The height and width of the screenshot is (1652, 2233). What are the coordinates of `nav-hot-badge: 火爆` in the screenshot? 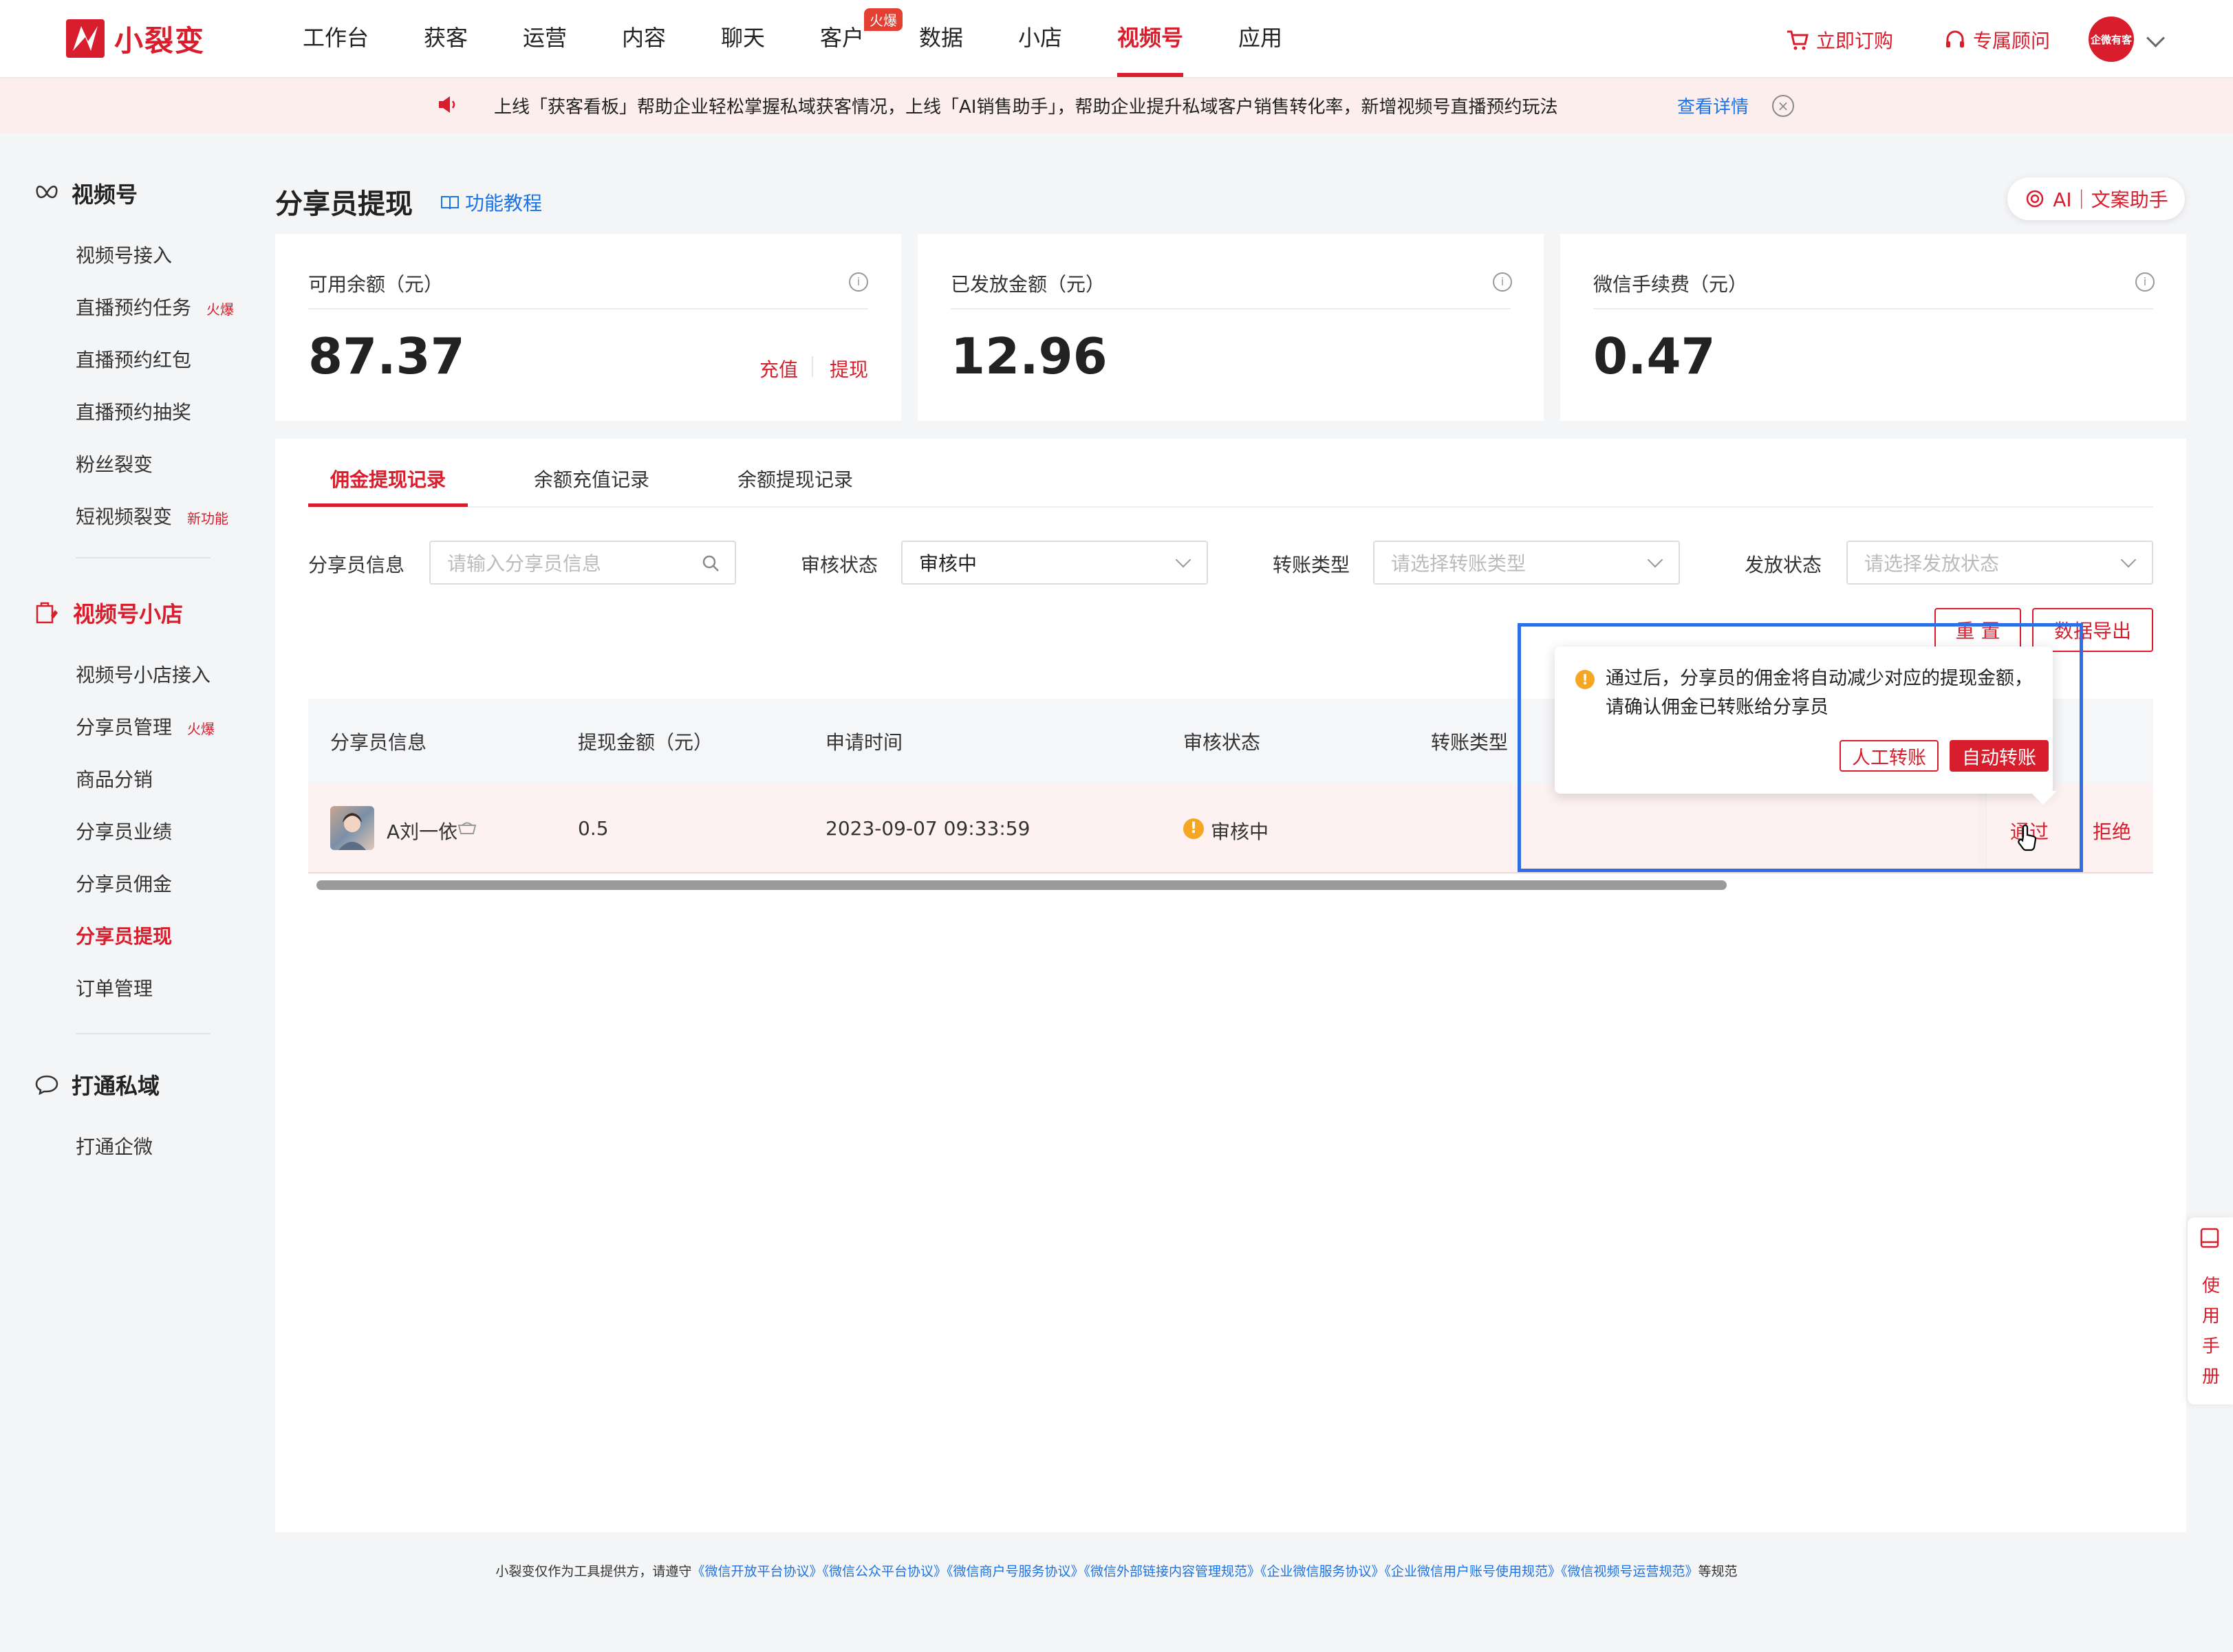 It's located at (883, 19).